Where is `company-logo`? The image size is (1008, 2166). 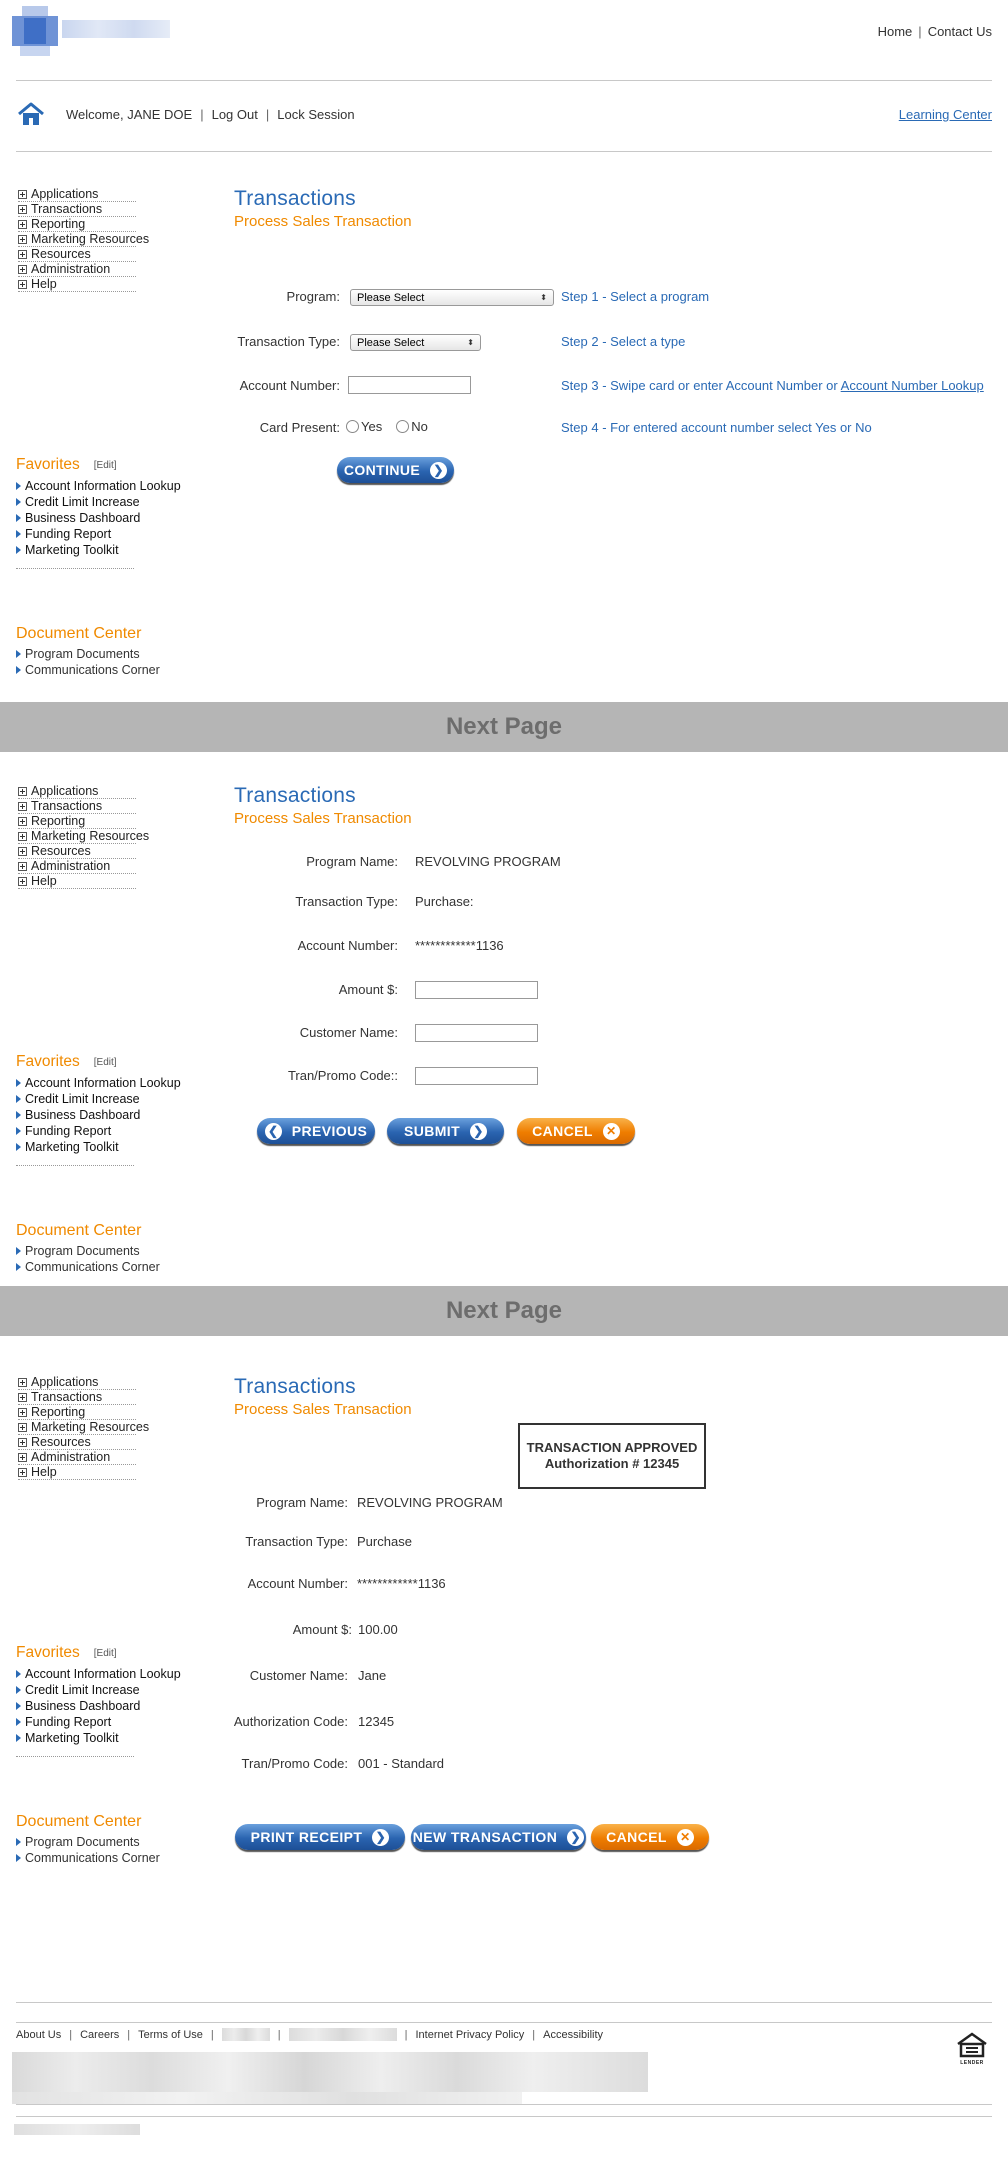
company-logo is located at coordinates (92, 31).